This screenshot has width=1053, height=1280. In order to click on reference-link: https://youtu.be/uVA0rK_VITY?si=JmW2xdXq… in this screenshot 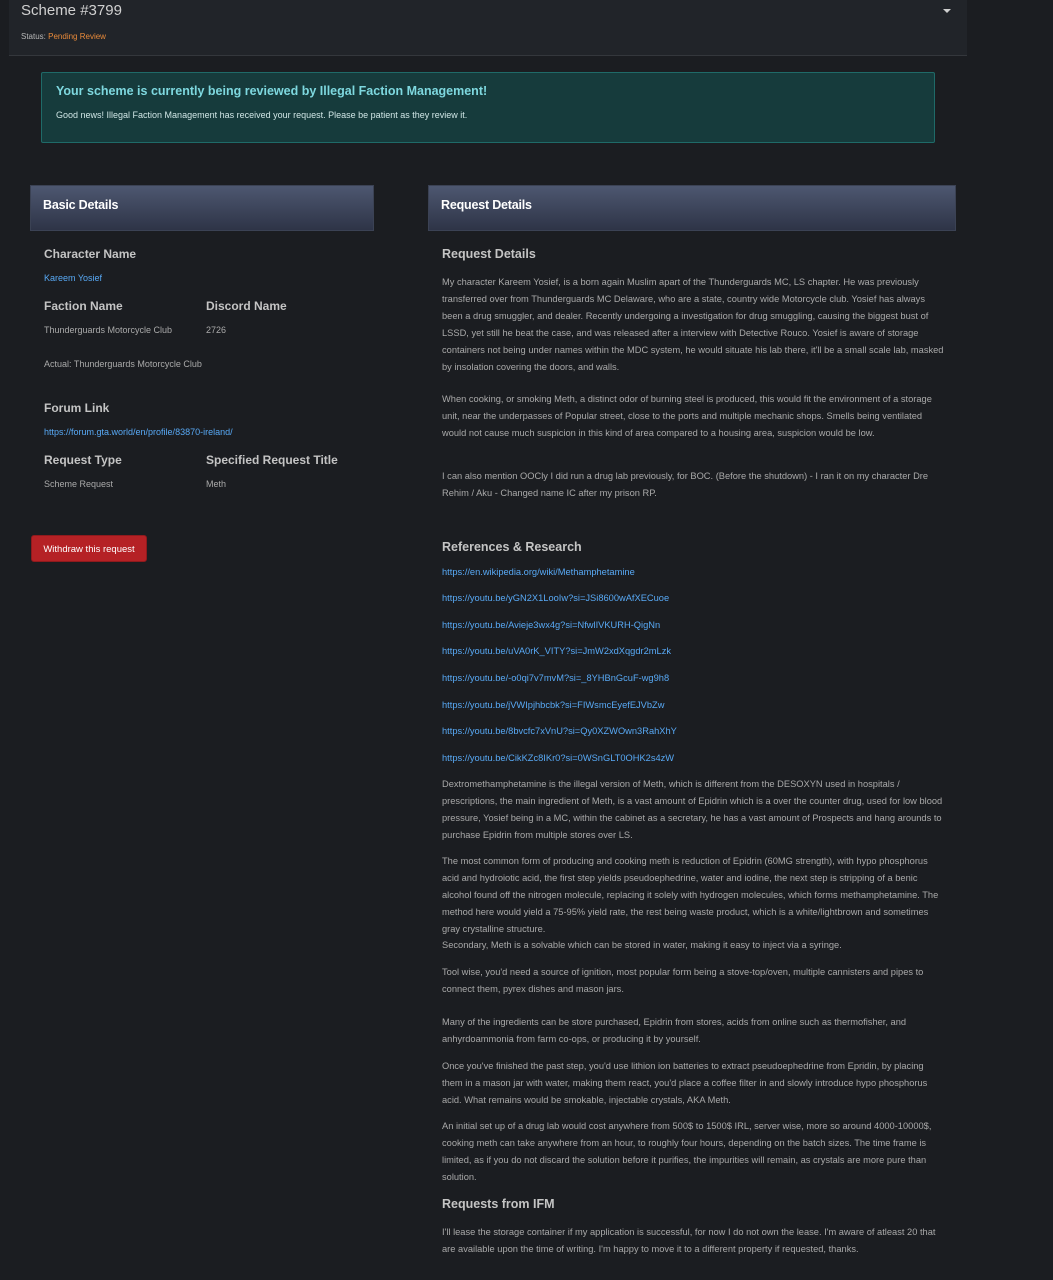, I will do `click(556, 651)`.